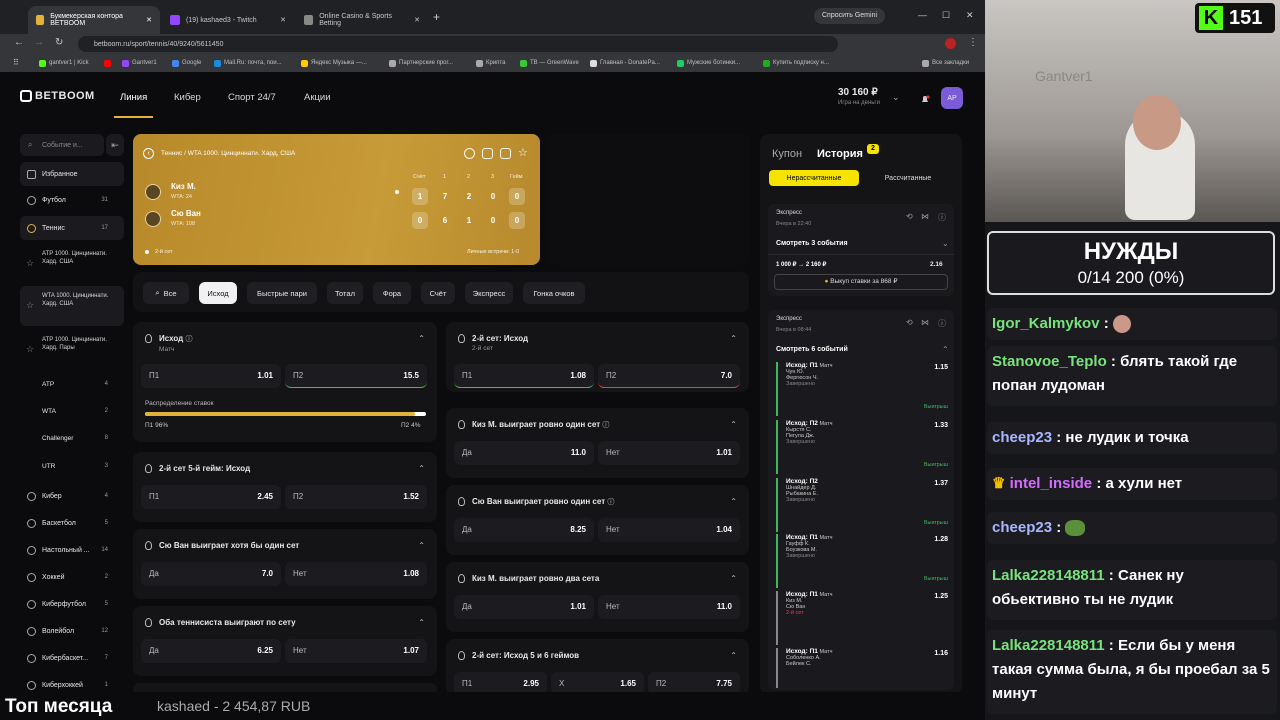  Describe the element at coordinates (436, 17) in the screenshot. I see `new-tab-icon: +` at that location.